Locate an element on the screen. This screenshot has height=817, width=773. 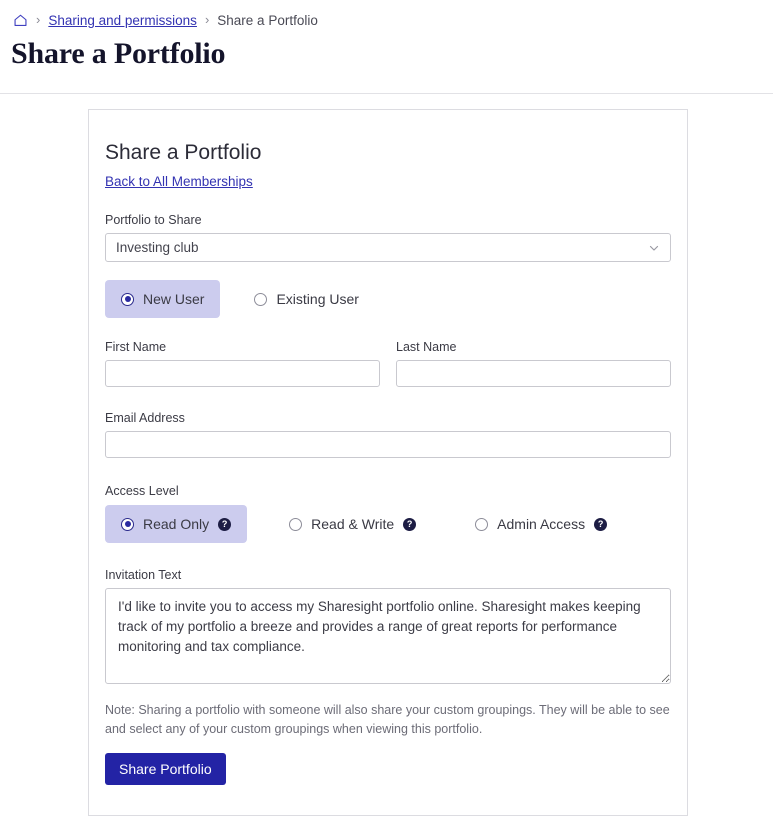
help-icon-admin-access: ? is located at coordinates (601, 524).